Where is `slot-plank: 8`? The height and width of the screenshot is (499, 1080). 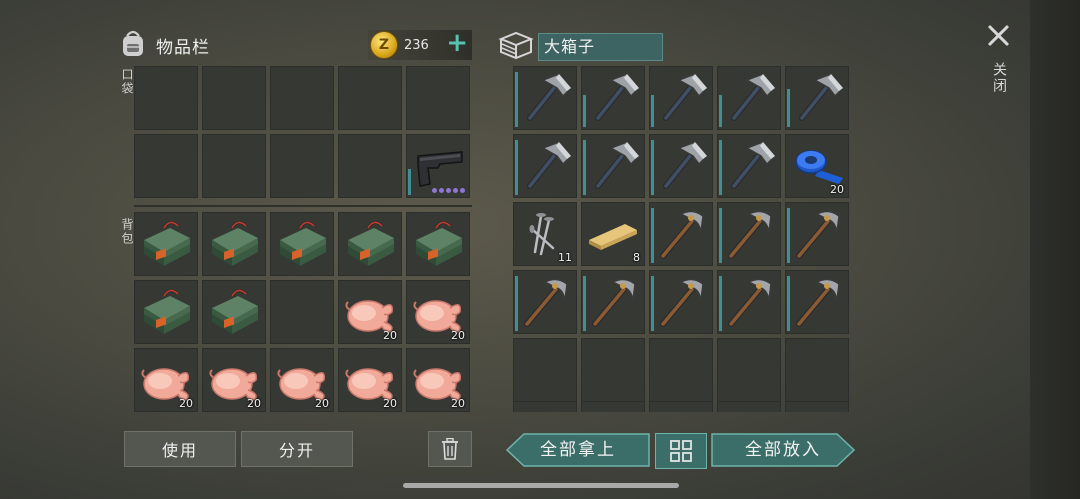 slot-plank: 8 is located at coordinates (613, 234).